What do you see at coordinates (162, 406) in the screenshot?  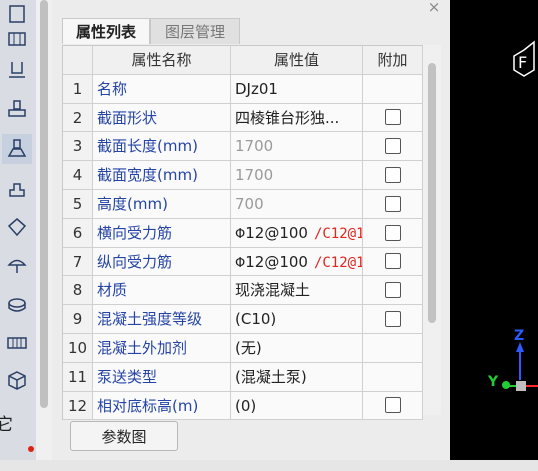 I see `property-name-cell: 相对底标高(m)` at bounding box center [162, 406].